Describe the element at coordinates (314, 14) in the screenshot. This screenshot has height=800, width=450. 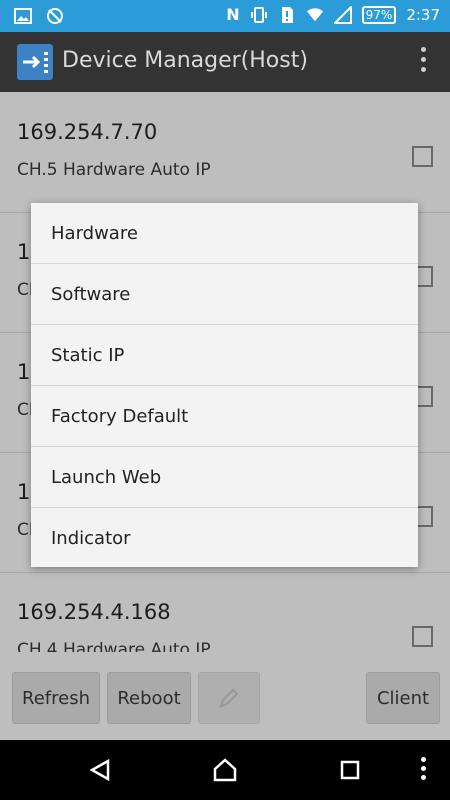
I see `wifi-icon` at that location.